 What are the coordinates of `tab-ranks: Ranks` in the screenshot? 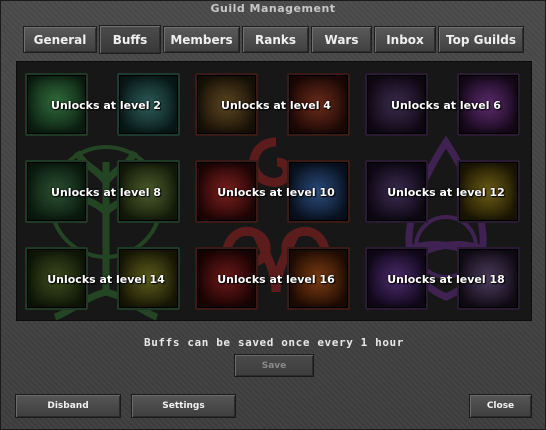 It's located at (275, 39).